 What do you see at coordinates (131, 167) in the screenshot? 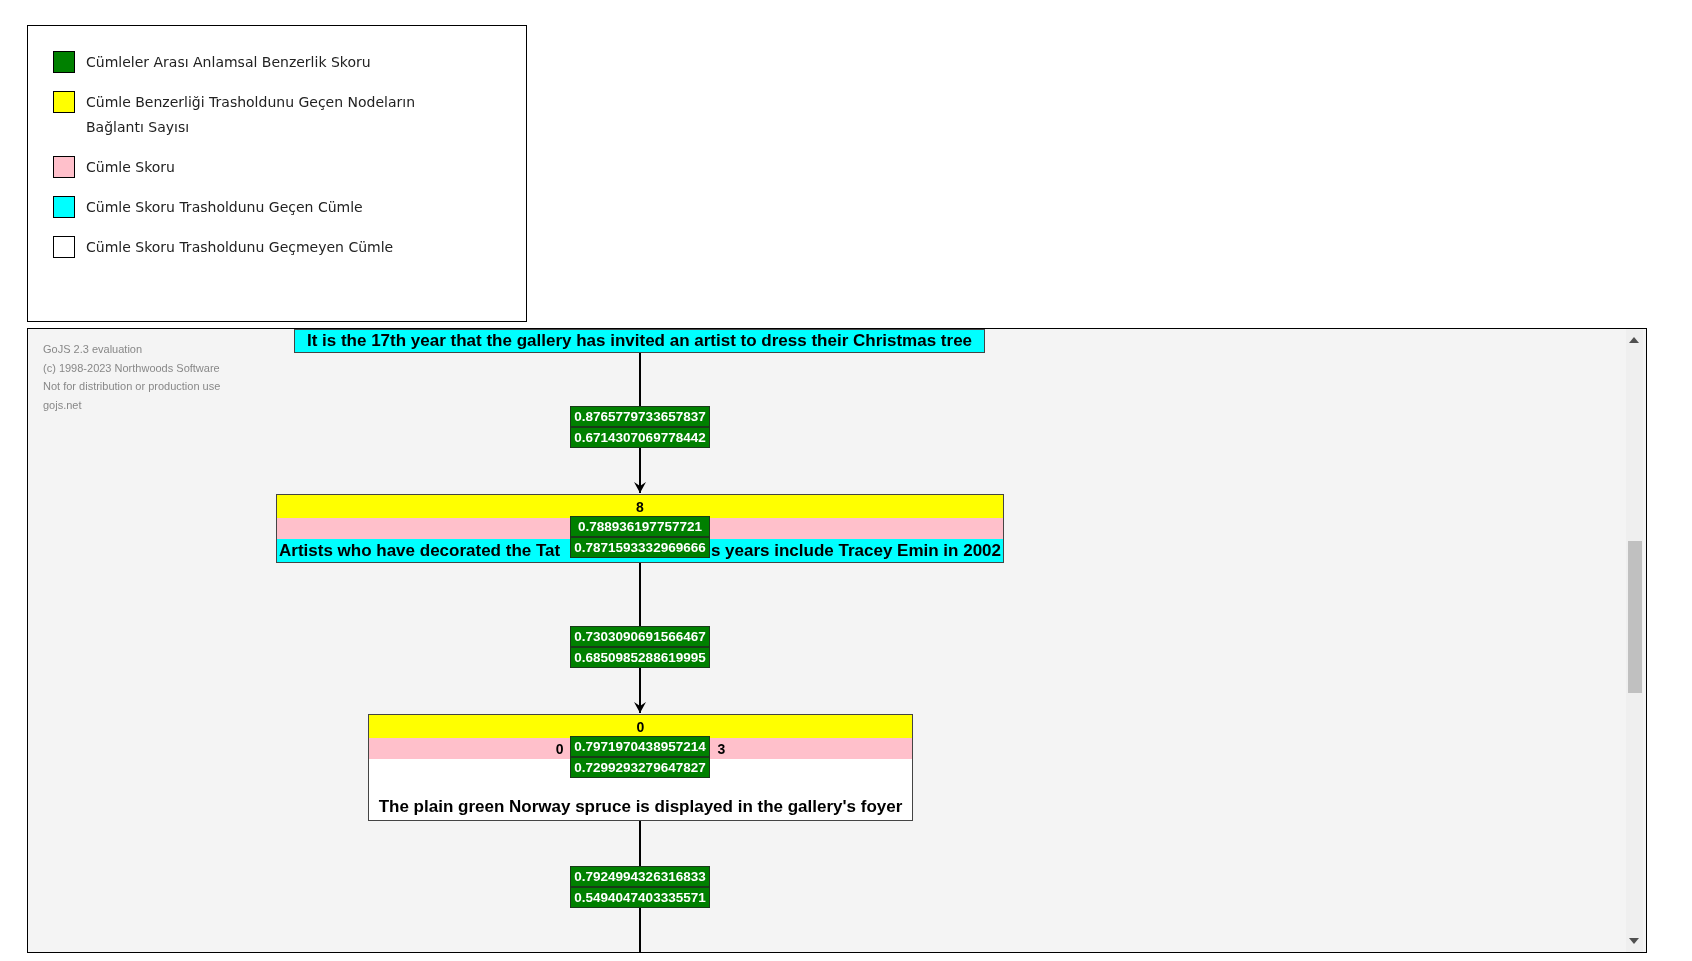
I see `legend-label: Cümle Skoru` at bounding box center [131, 167].